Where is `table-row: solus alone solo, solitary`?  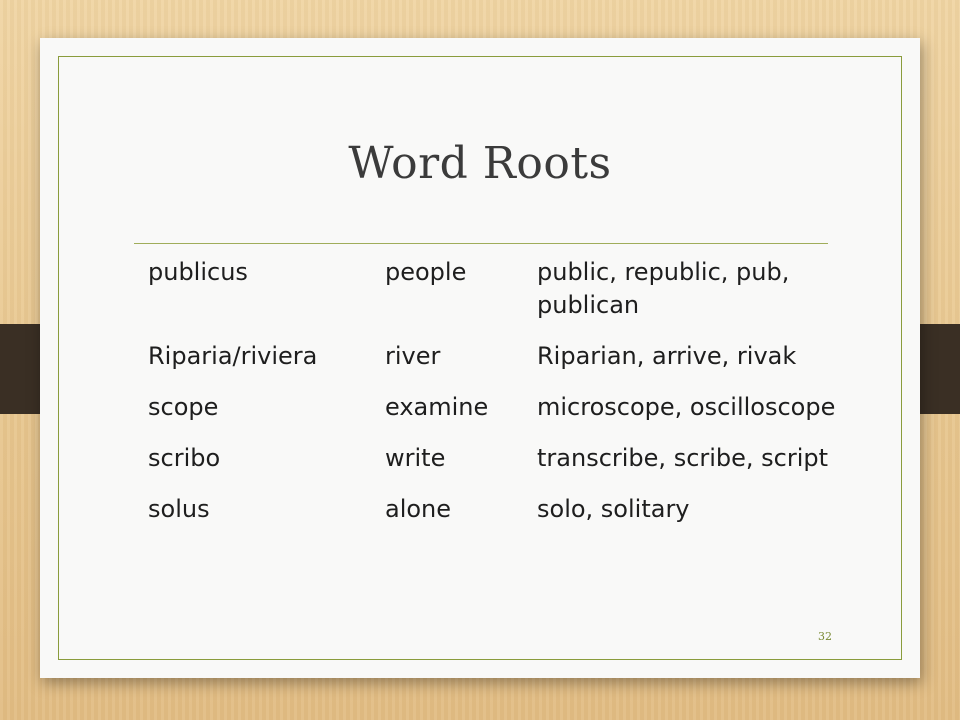
table-row: solus alone solo, solitary is located at coordinates (507, 518).